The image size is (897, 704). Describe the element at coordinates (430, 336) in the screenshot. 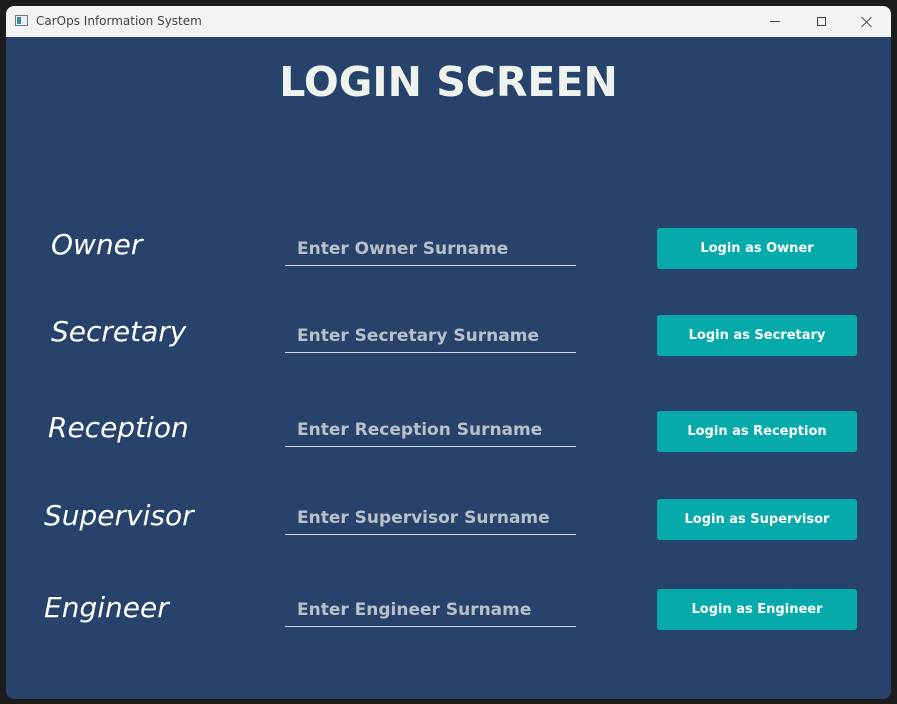

I see `secretary-surname-input` at that location.